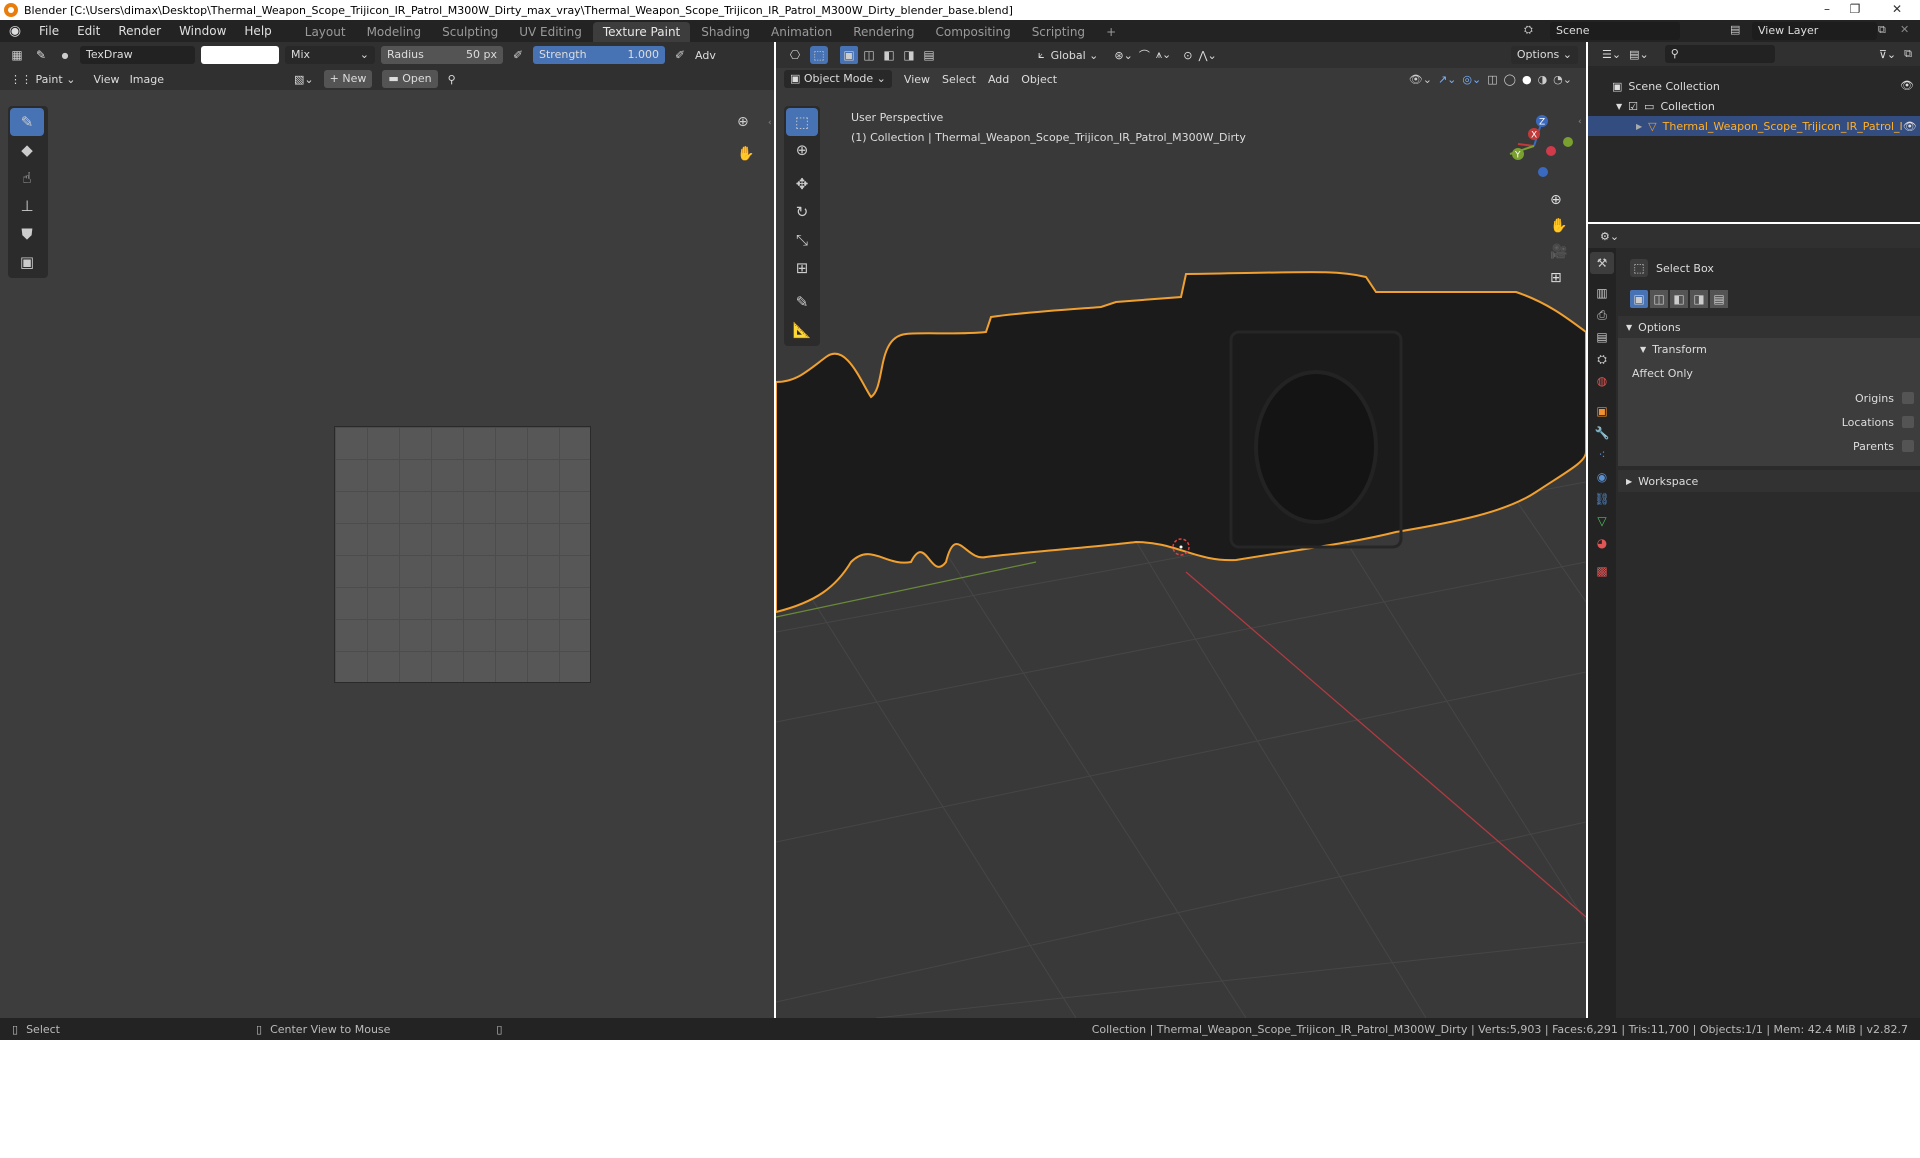  I want to click on intersect-selection-icon: ▤, so click(1719, 299).